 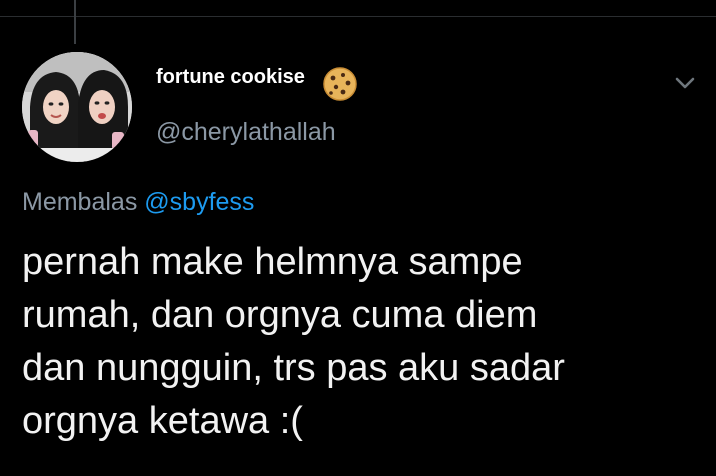 What do you see at coordinates (340, 84) in the screenshot?
I see `cookie-icon` at bounding box center [340, 84].